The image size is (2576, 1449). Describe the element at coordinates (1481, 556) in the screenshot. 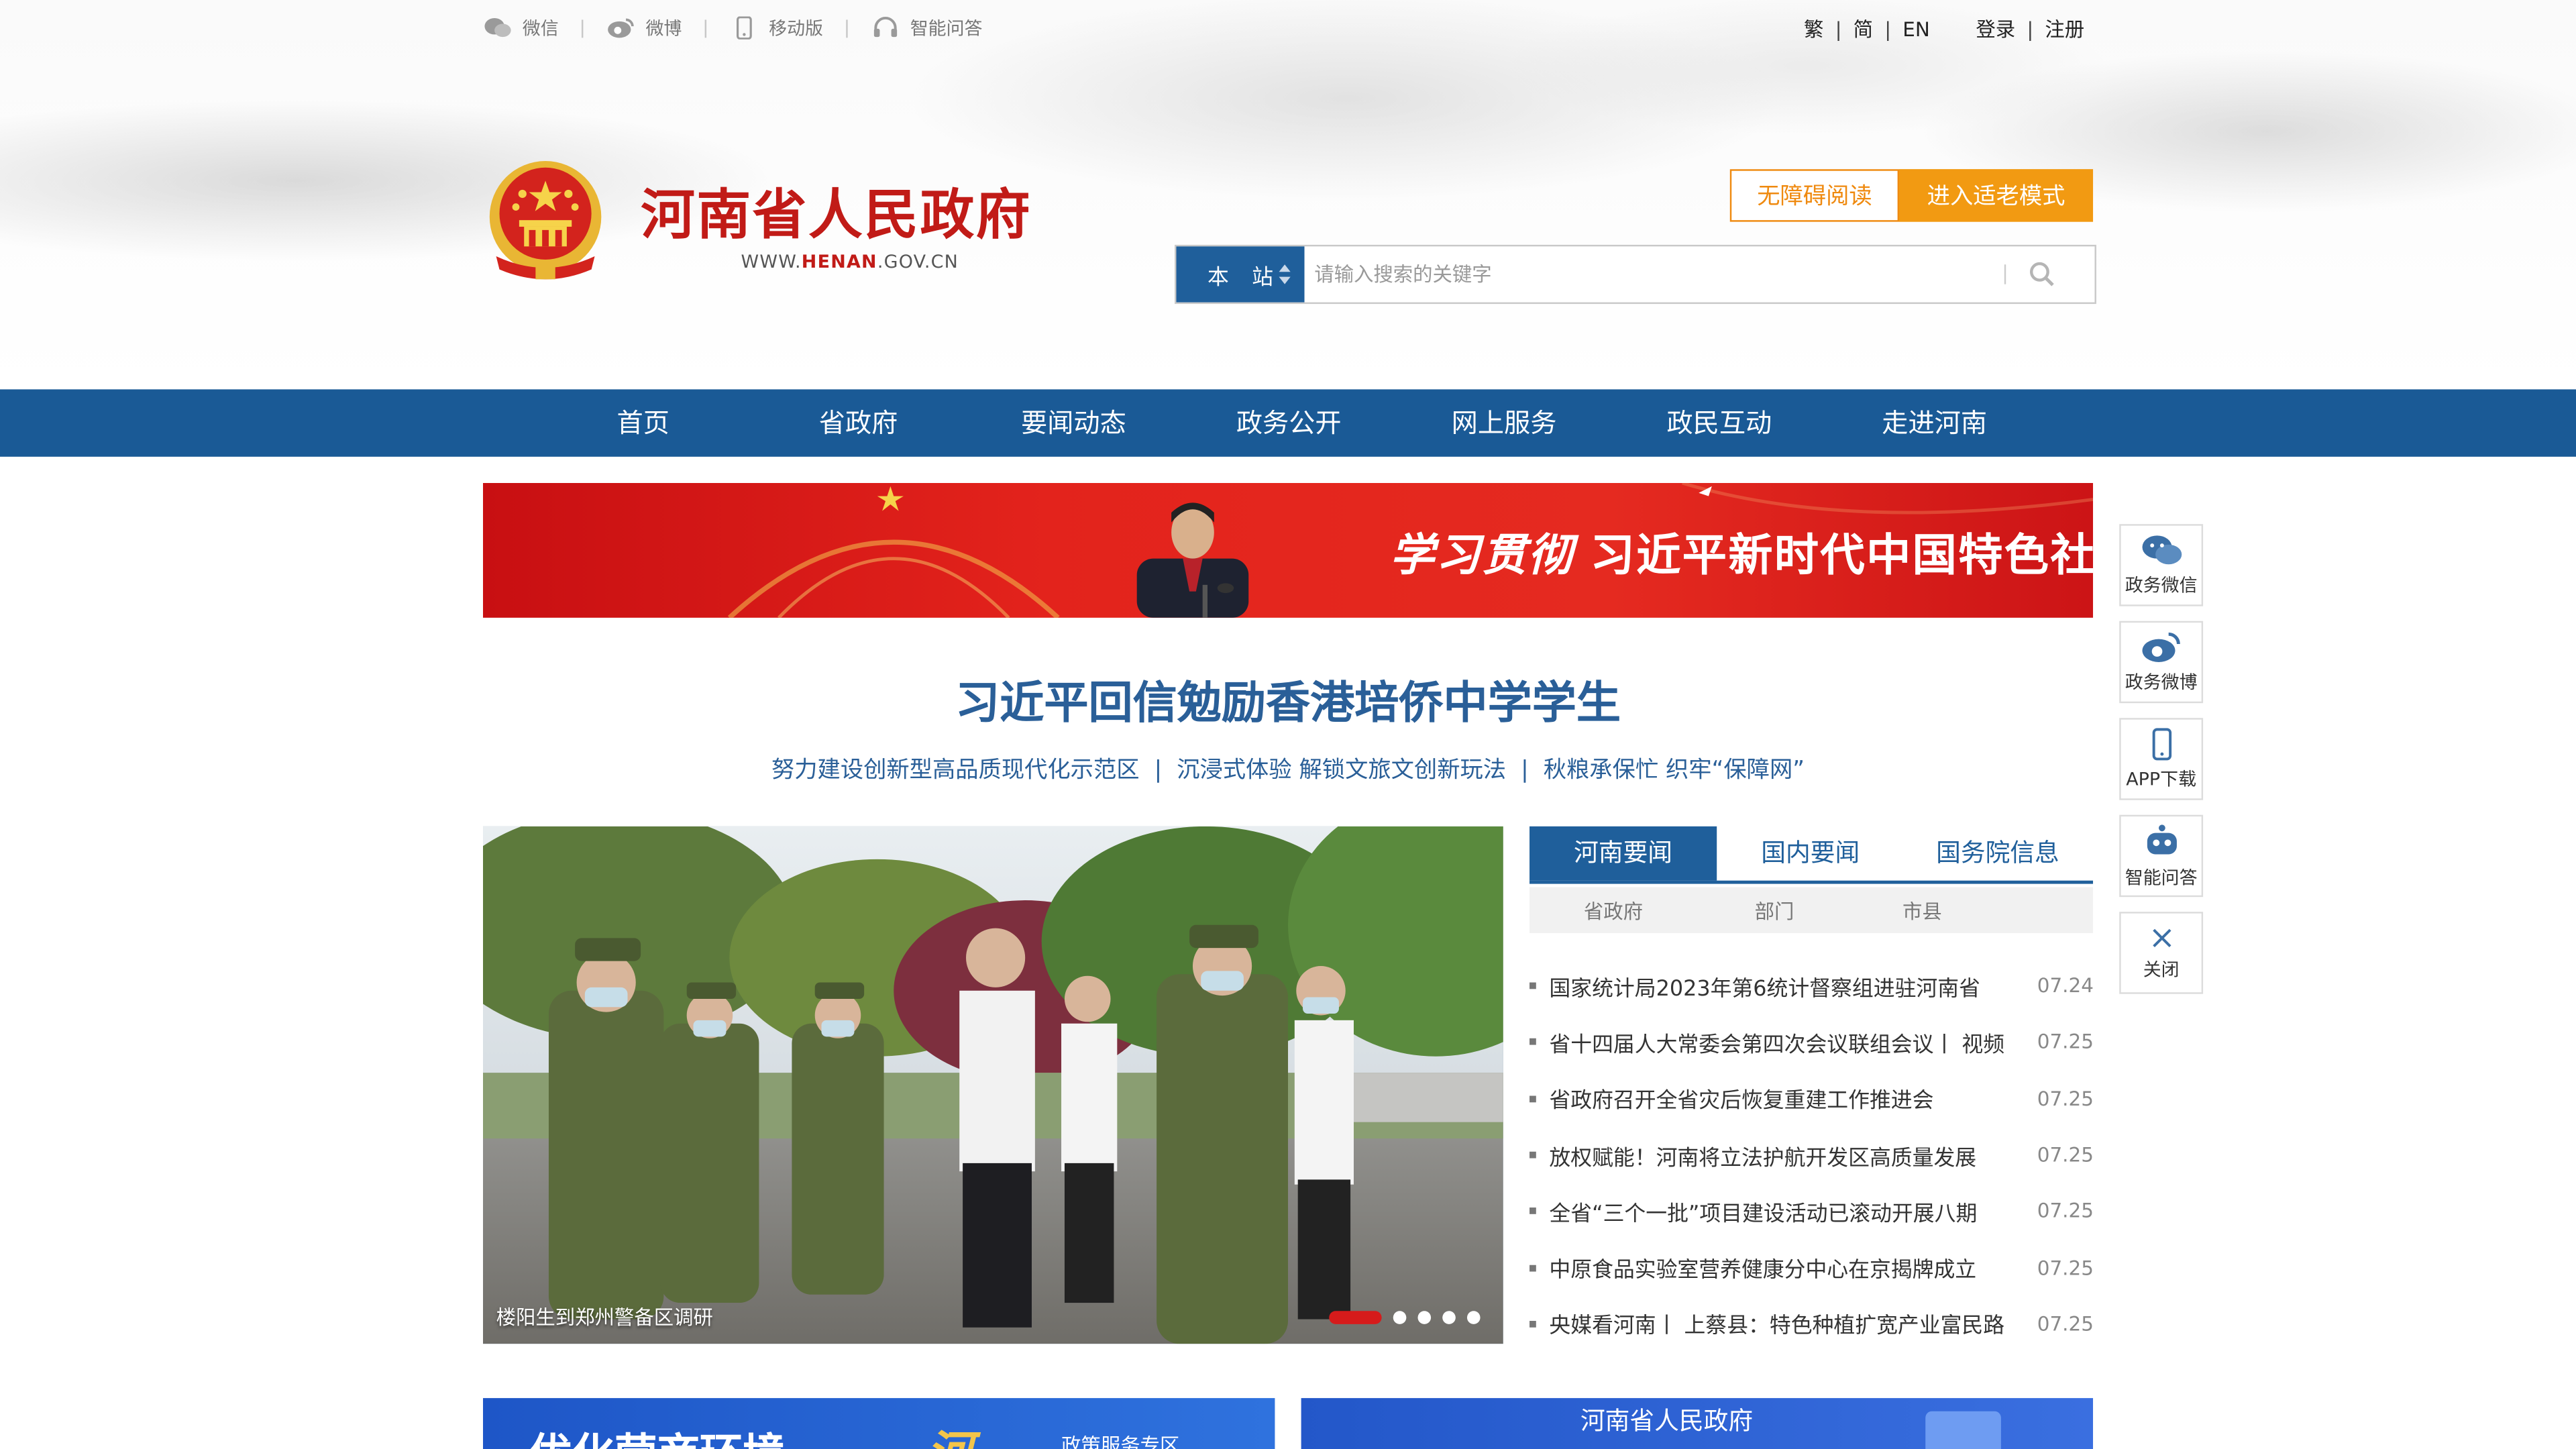

I see `banner-calligraphy: 学习贯彻` at that location.